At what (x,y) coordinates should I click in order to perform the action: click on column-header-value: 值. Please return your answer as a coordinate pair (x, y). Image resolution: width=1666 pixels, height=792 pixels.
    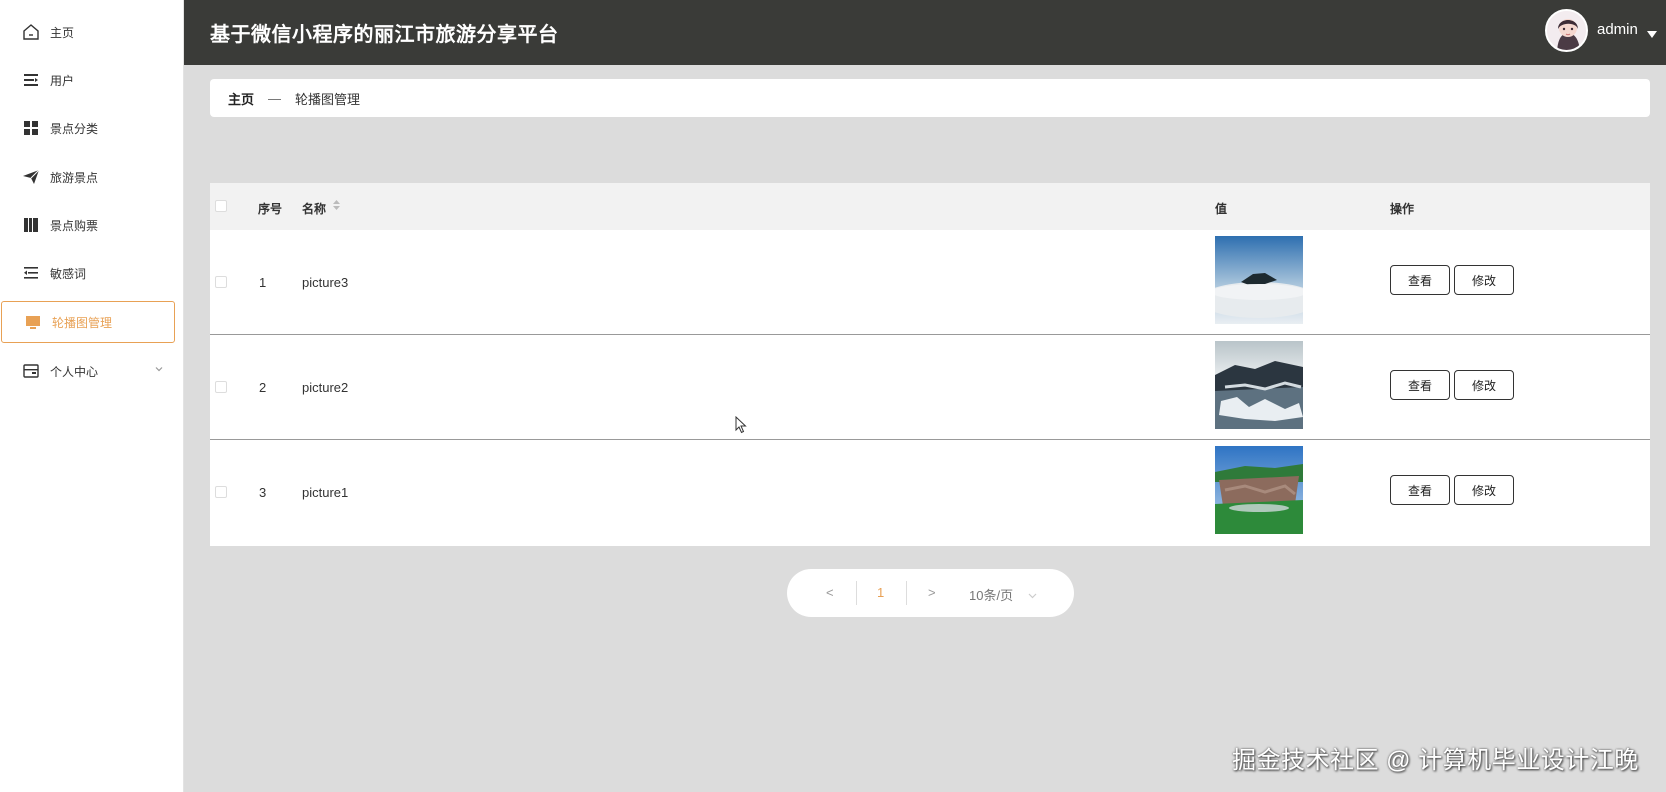
    Looking at the image, I should click on (1221, 209).